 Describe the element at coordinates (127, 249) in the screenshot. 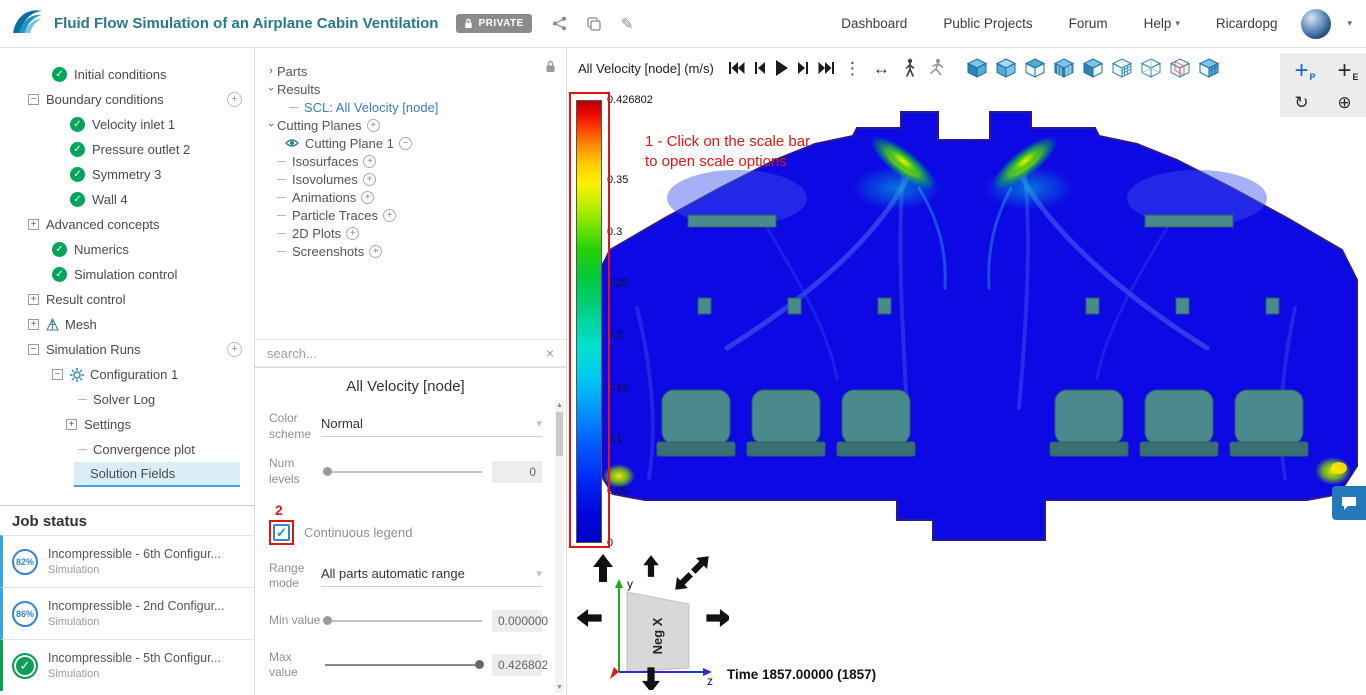

I see `tree-item-numerics: ✓ Numerics` at that location.